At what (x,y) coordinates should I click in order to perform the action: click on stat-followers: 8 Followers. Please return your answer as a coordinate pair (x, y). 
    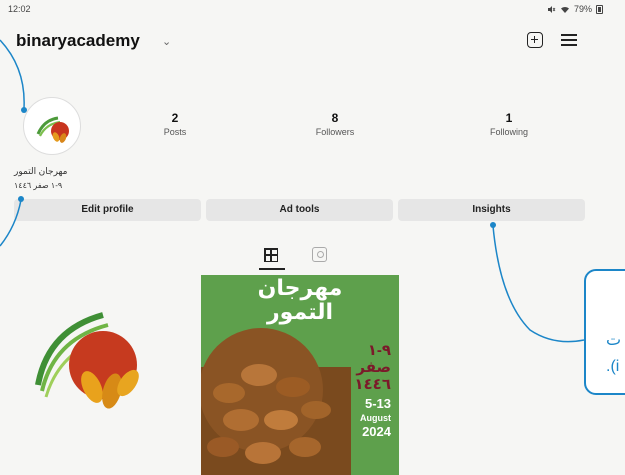
    Looking at the image, I should click on (335, 124).